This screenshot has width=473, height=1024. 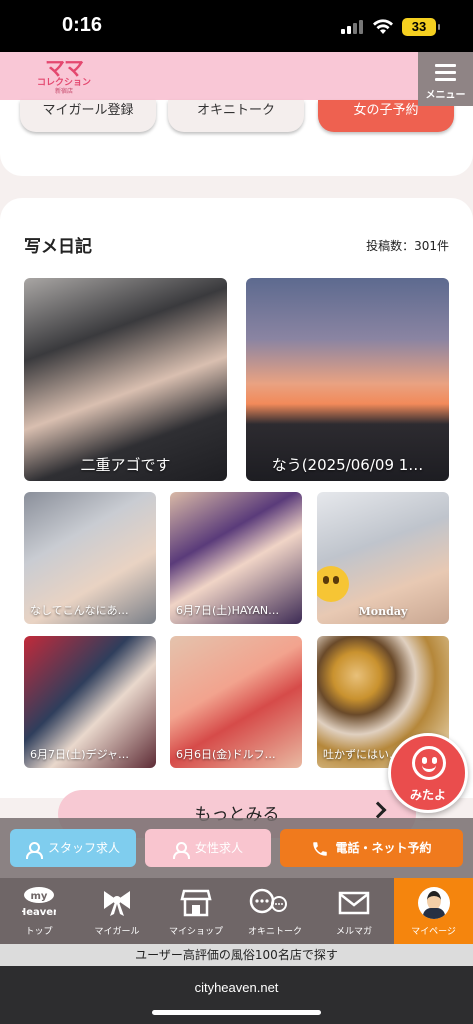 What do you see at coordinates (236, 955) in the screenshot?
I see `tagline-banner: ユーザー高評価の風俗100名店で探す` at bounding box center [236, 955].